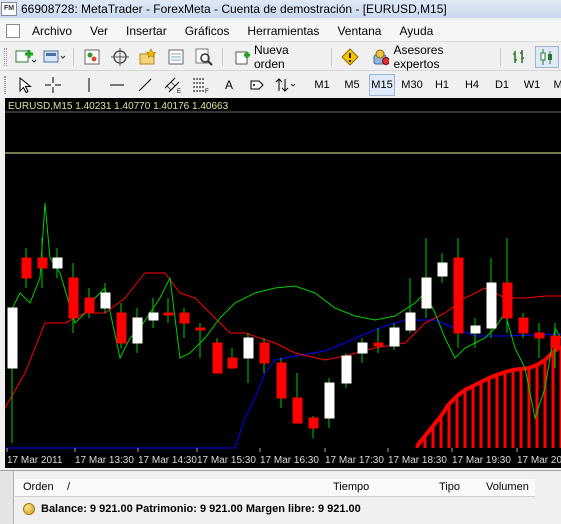  What do you see at coordinates (354, 460) in the screenshot?
I see `time-axis-label: 17 Mar 17:30` at bounding box center [354, 460].